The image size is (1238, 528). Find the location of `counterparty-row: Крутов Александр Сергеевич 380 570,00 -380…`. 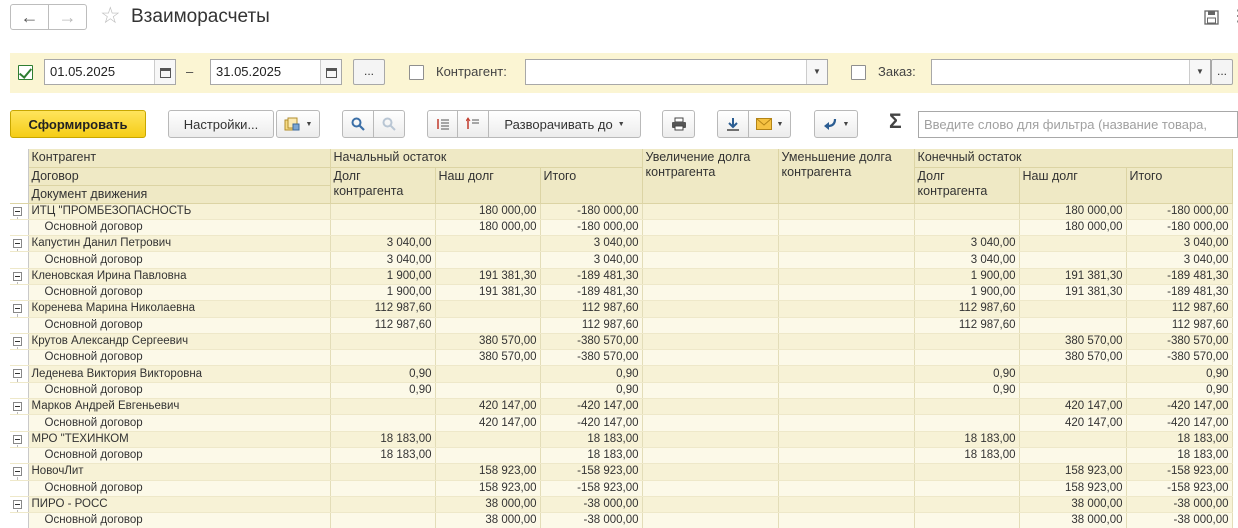

counterparty-row: Крутов Александр Сергеевич 380 570,00 -380… is located at coordinates (621, 341).